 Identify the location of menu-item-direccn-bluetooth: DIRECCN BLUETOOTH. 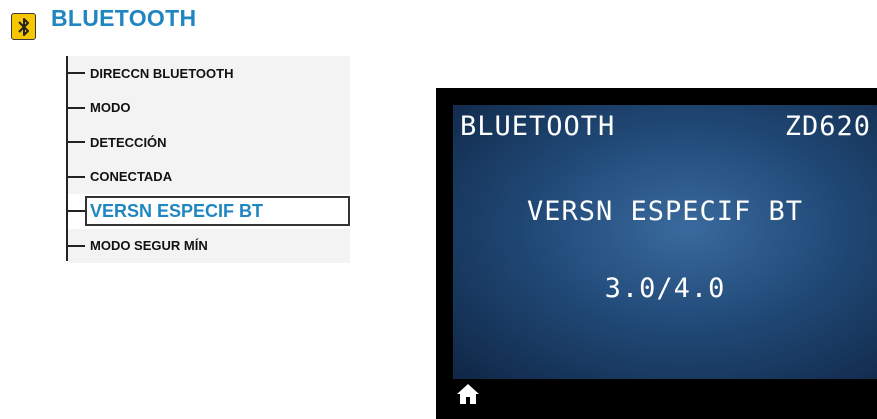
(209, 73).